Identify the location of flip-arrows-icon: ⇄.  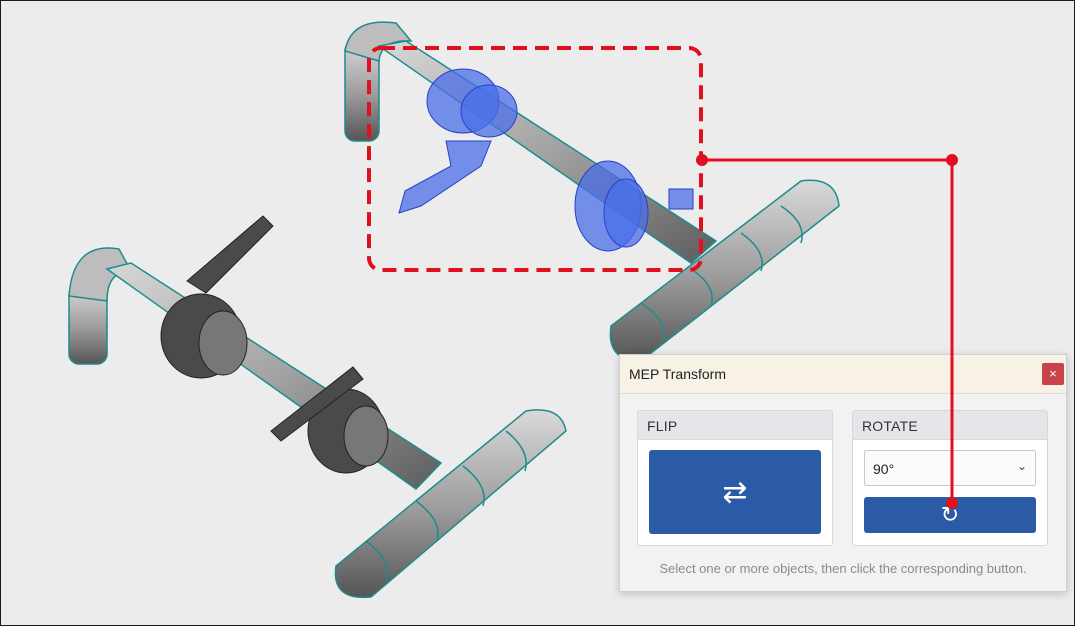
(735, 492).